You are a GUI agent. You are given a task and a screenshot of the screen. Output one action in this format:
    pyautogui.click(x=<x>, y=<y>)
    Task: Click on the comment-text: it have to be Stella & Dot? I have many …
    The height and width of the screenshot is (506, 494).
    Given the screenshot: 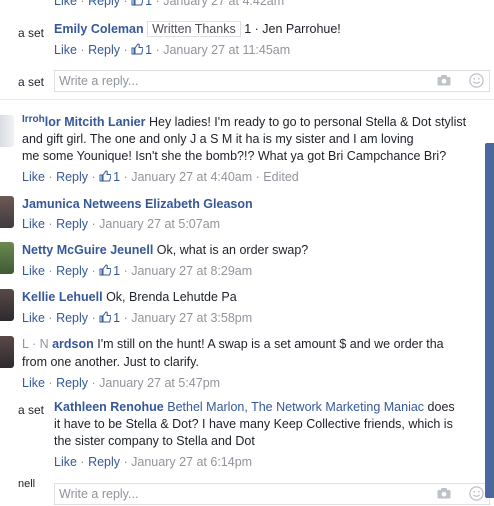 What is the action you would take?
    pyautogui.click(x=253, y=424)
    